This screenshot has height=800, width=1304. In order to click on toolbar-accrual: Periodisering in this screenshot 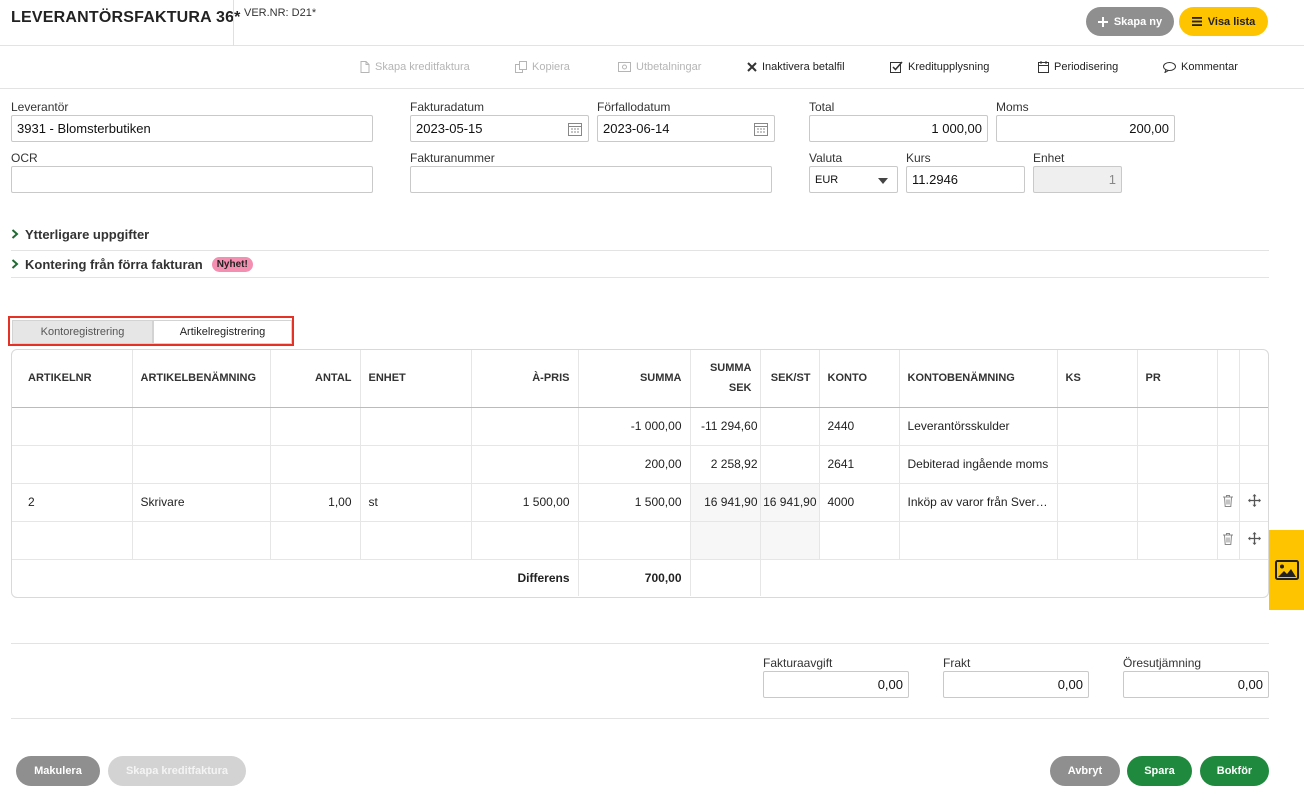, I will do `click(1078, 67)`.